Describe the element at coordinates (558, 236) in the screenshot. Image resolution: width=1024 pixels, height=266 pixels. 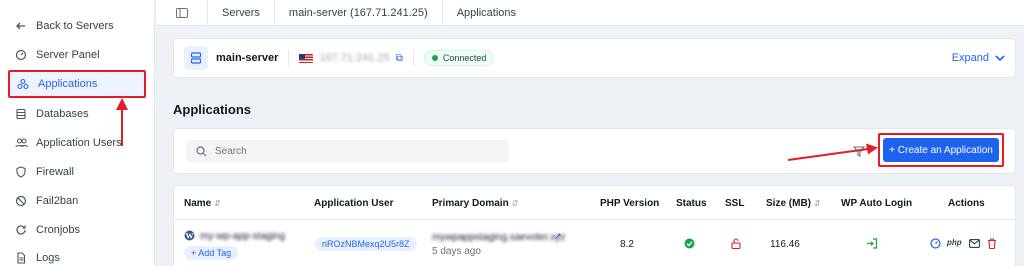
I see `external-link-icon: ↗` at that location.